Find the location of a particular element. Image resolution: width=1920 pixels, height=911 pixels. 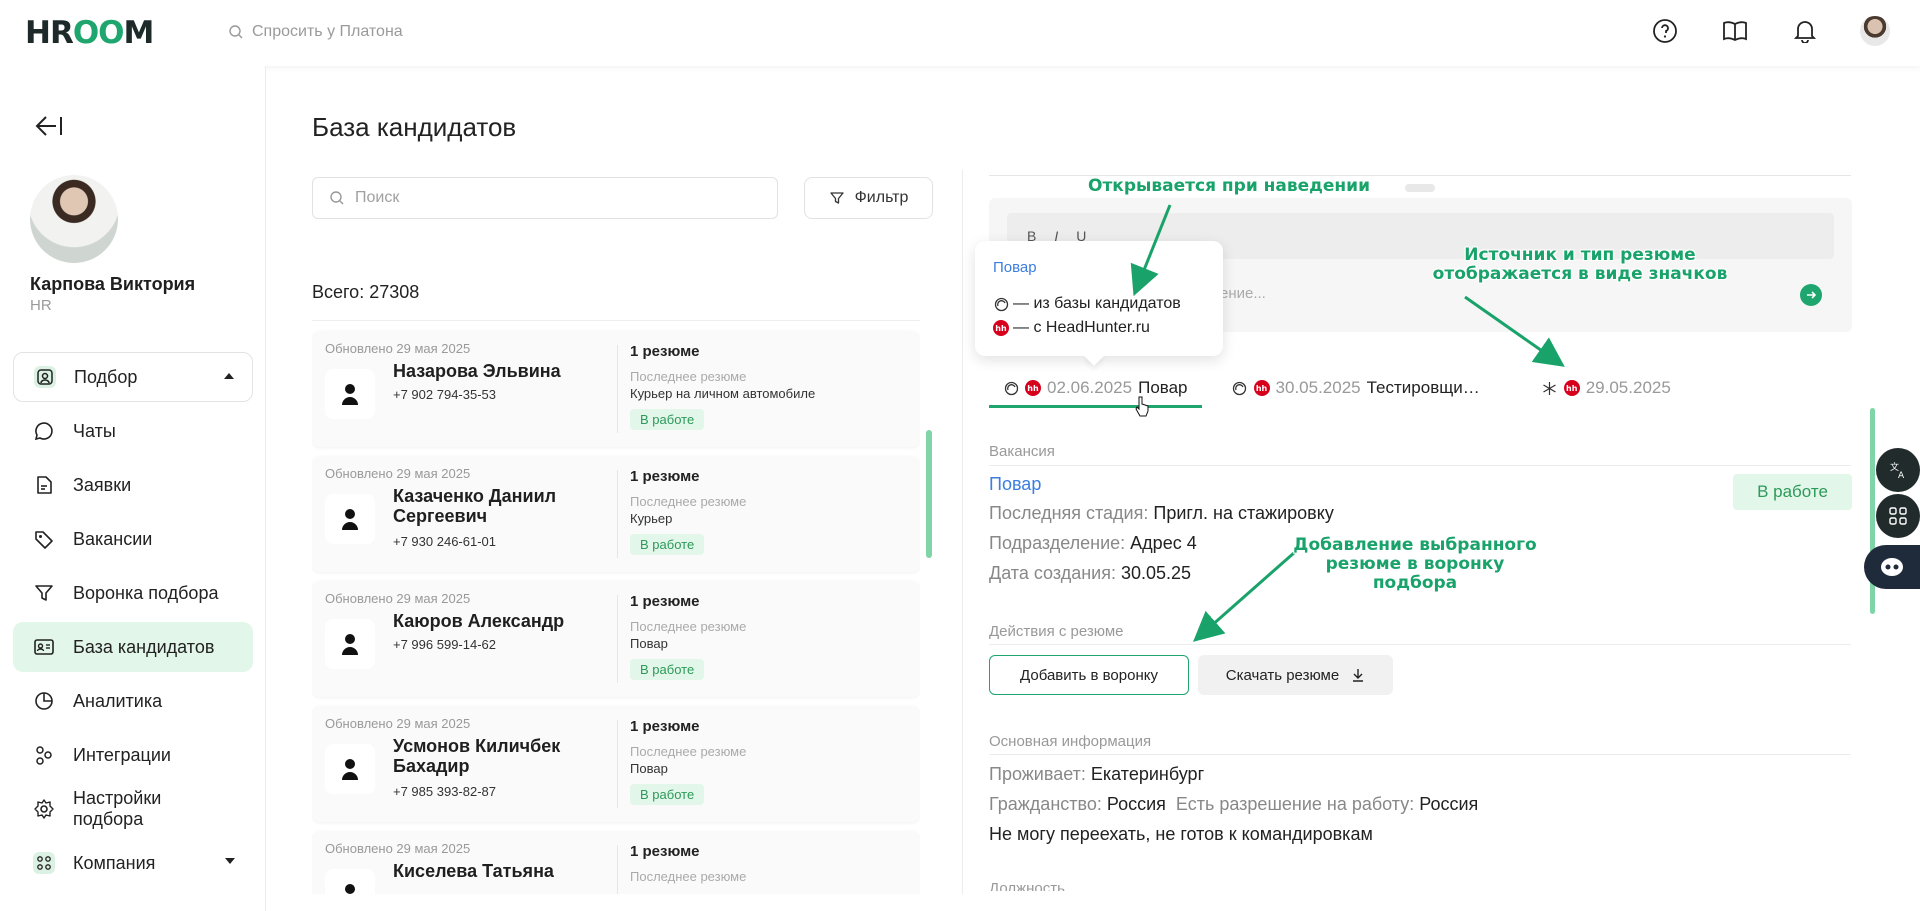

chevron-up-icon is located at coordinates (229, 376).